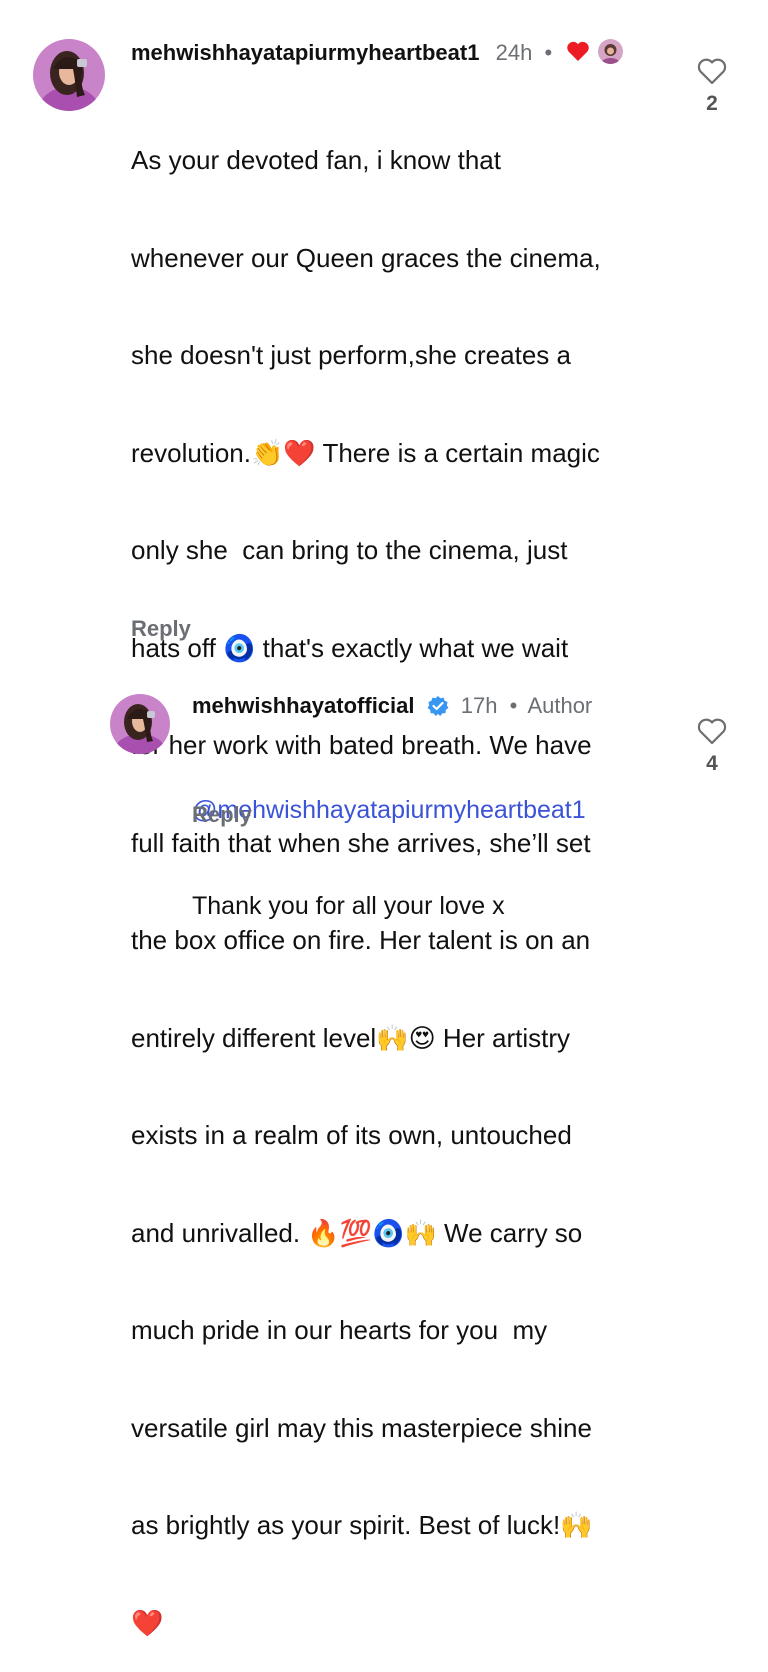 The height and width of the screenshot is (1672, 768). What do you see at coordinates (348, 906) in the screenshot?
I see `reply-text: Thank you for all your love x` at bounding box center [348, 906].